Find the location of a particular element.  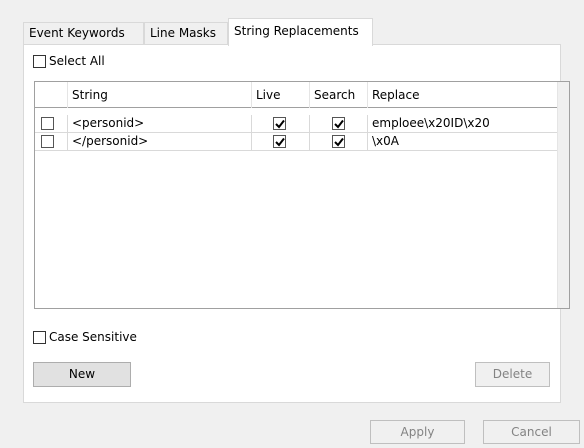

case-sensitive-label: Case Sensitive is located at coordinates (93, 337).